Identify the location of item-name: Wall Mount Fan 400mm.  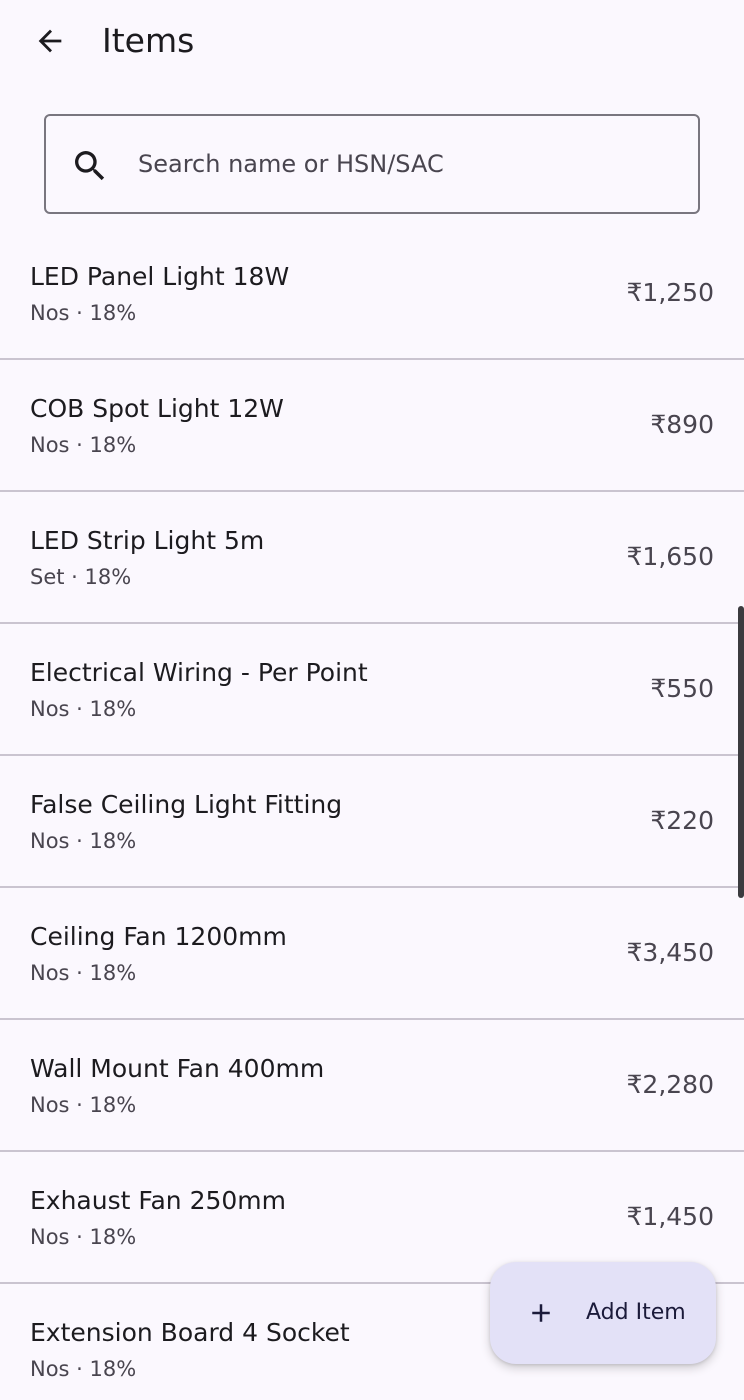
(177, 1068).